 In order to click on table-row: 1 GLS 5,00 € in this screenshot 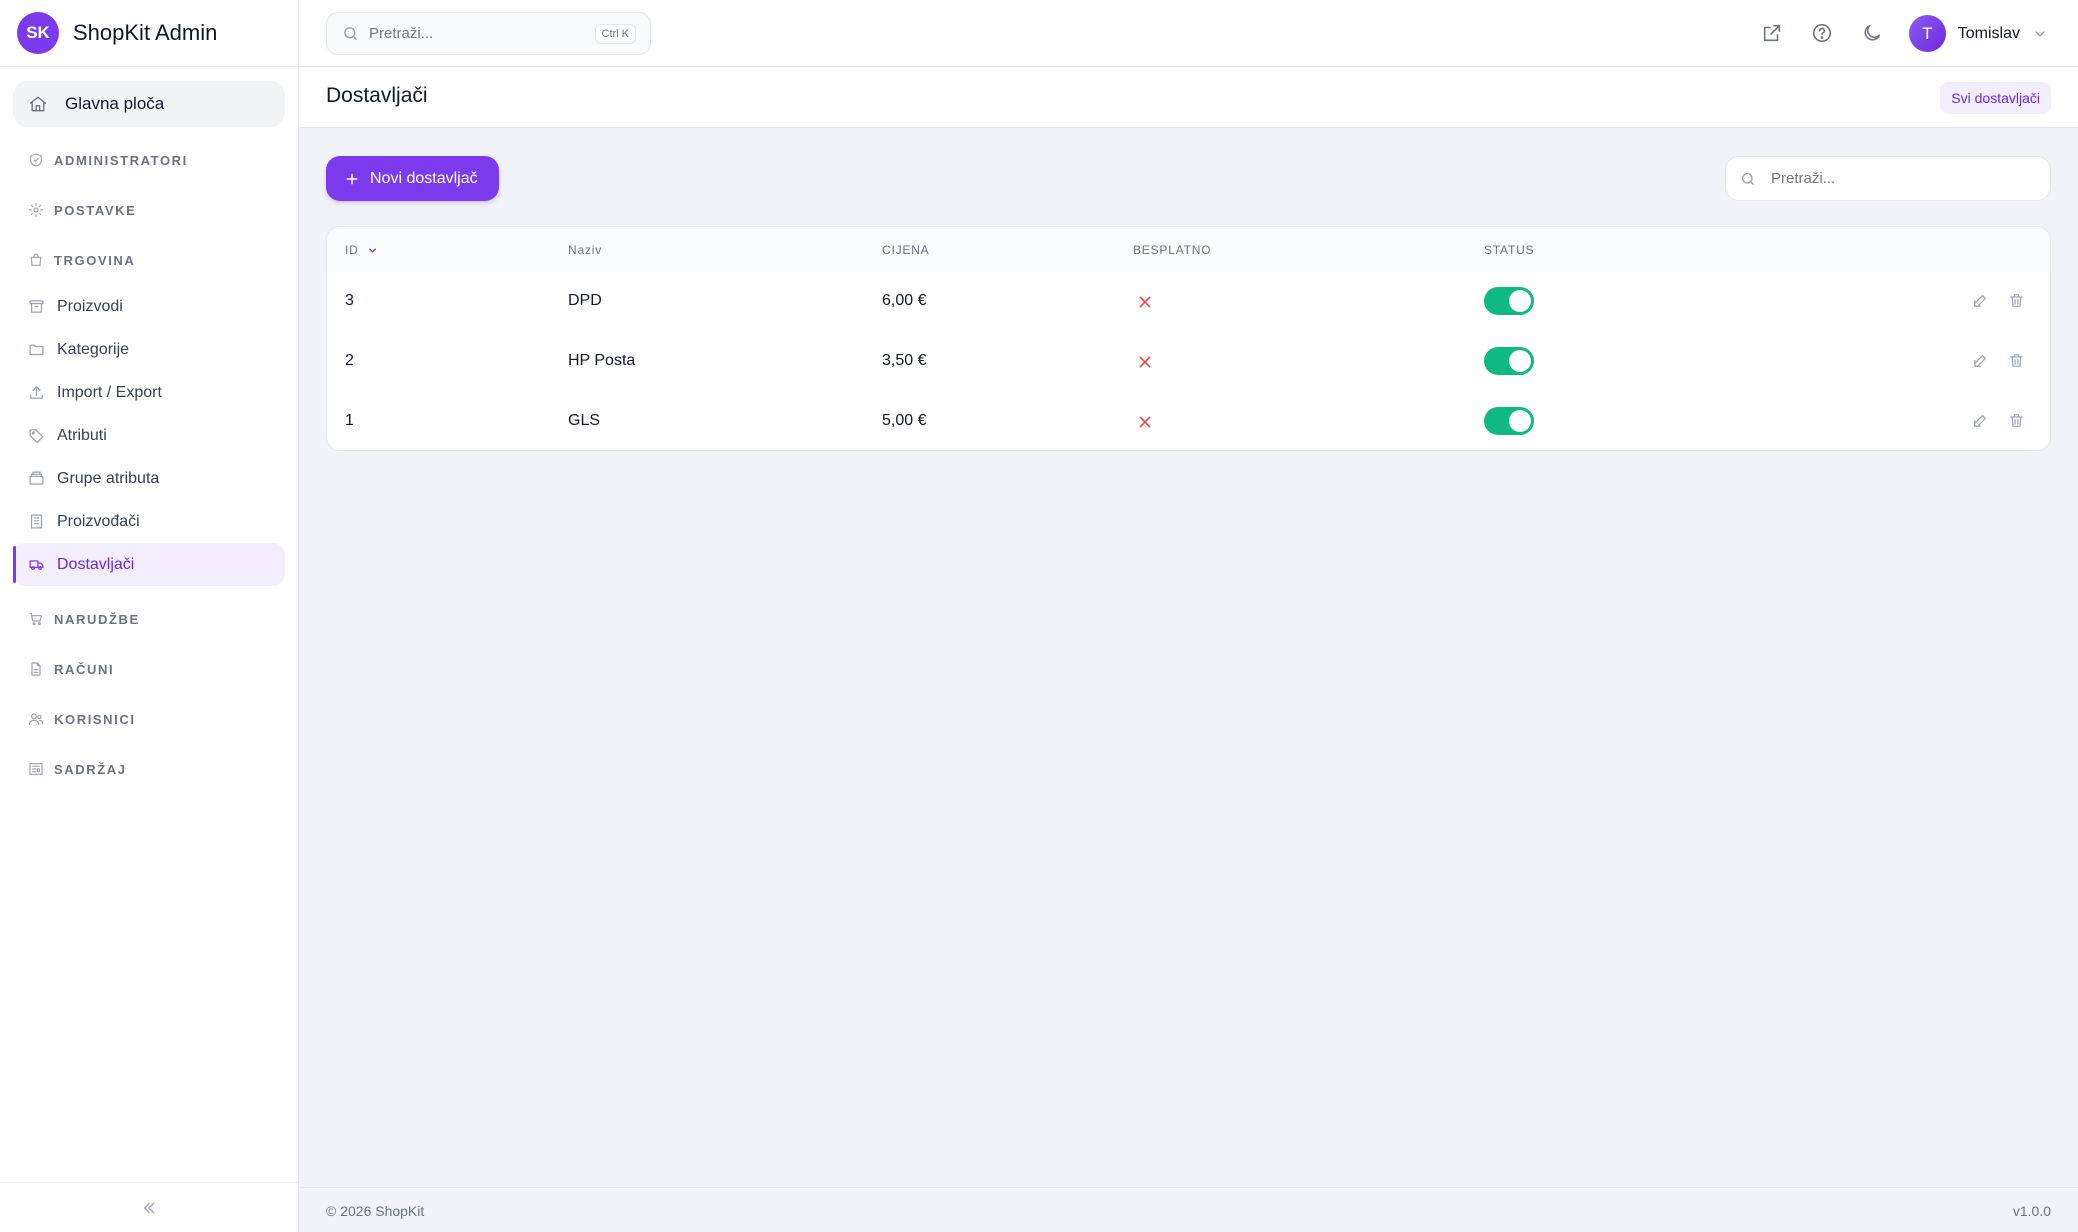, I will do `click(1188, 421)`.